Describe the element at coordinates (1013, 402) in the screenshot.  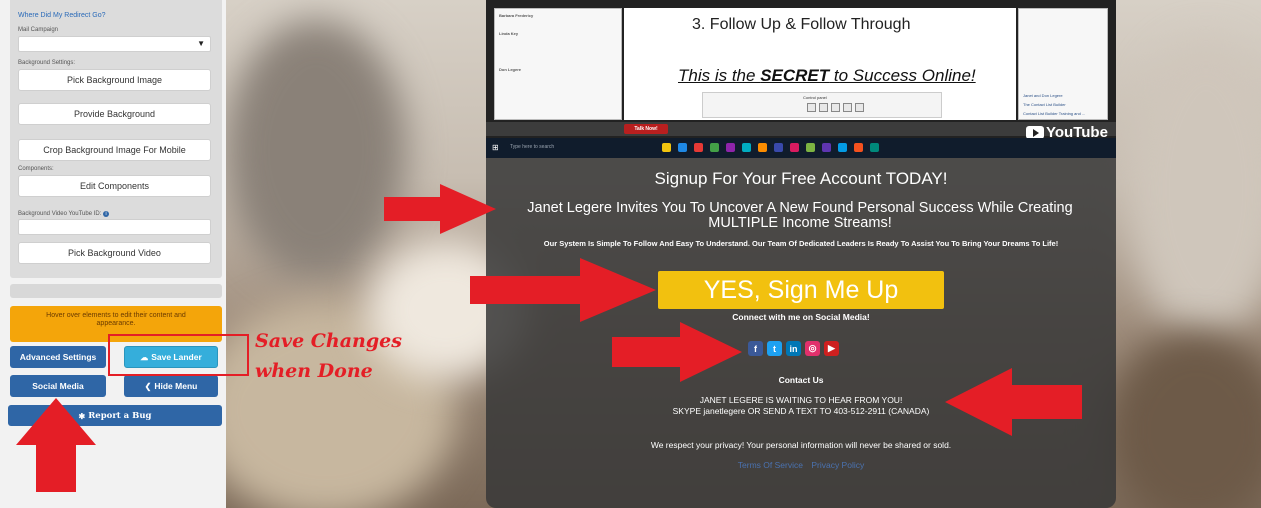
I see `arrow-left-icon` at that location.